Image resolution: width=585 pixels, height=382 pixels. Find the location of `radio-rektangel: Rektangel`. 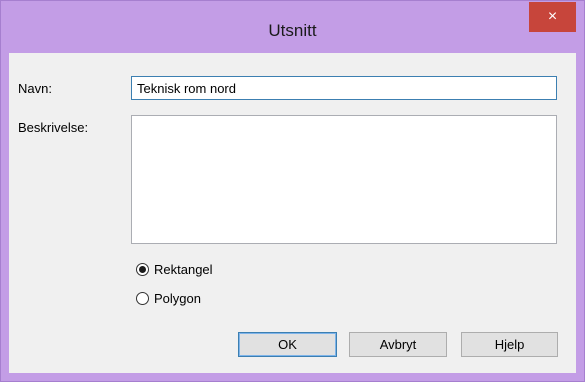

radio-rektangel: Rektangel is located at coordinates (174, 269).